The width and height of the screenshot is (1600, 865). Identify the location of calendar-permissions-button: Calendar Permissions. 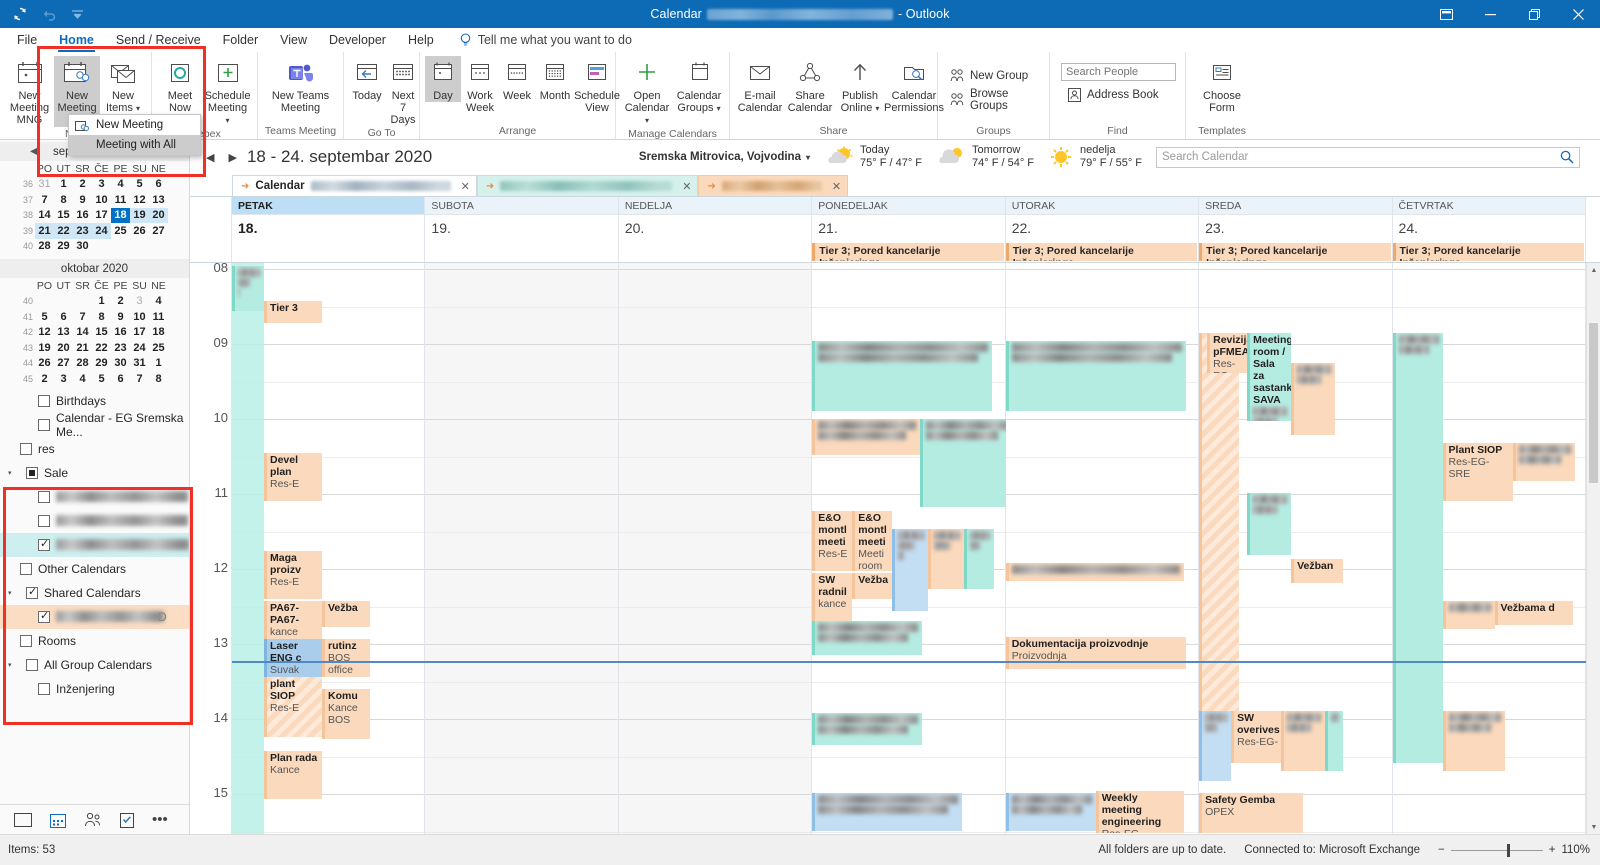
(914, 85).